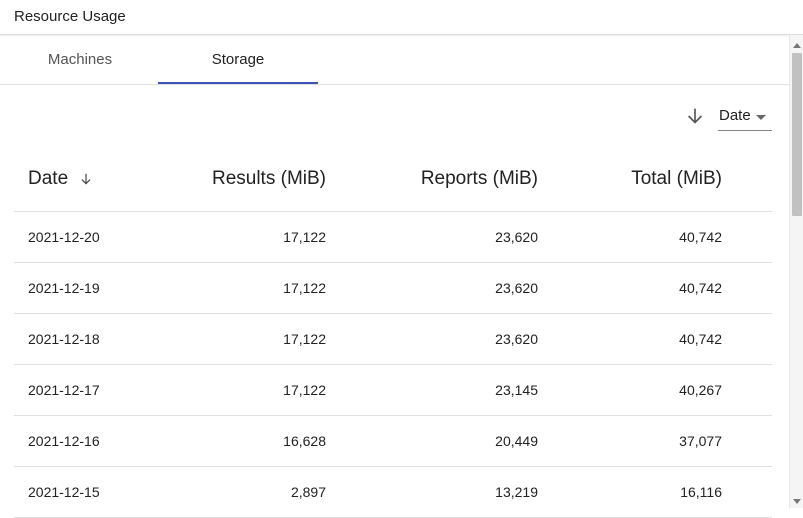  What do you see at coordinates (701, 492) in the screenshot?
I see `cell-total: 16,116` at bounding box center [701, 492].